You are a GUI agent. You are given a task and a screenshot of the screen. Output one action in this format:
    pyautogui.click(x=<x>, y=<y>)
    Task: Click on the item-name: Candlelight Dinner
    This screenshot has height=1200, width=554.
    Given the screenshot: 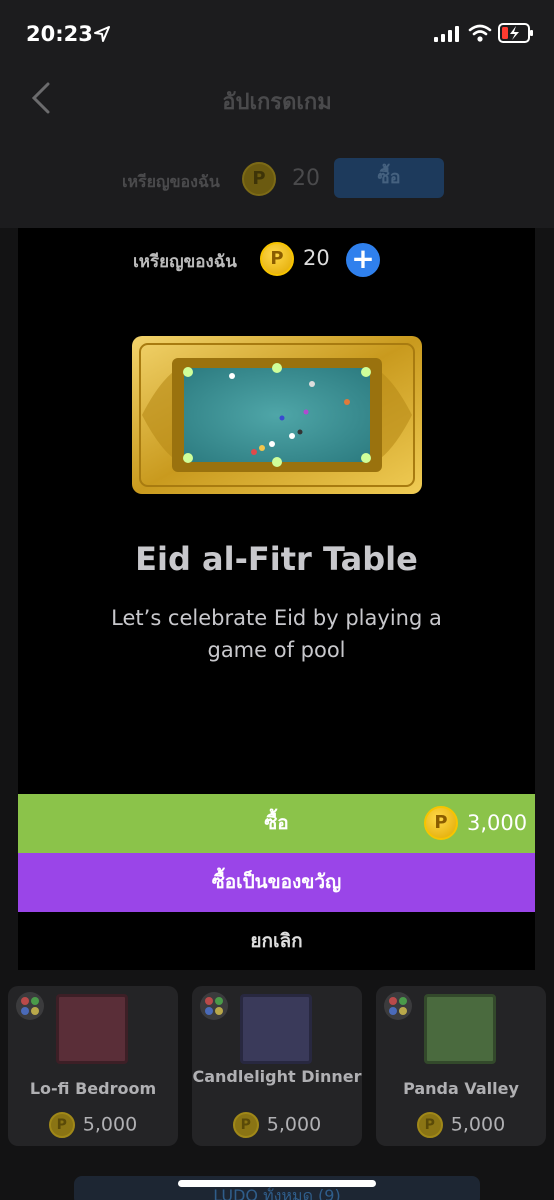 What is the action you would take?
    pyautogui.click(x=277, y=1076)
    